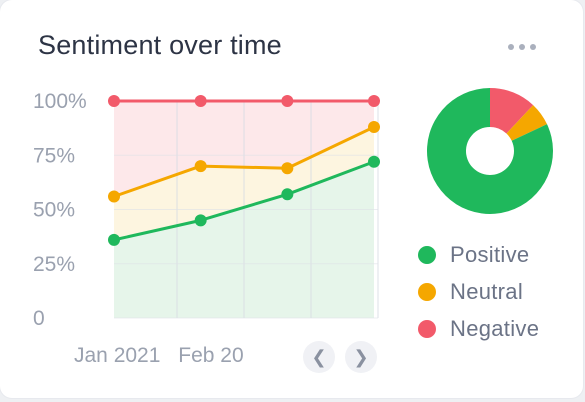 Image resolution: width=585 pixels, height=402 pixels. I want to click on y-tick-label: 0, so click(39, 318).